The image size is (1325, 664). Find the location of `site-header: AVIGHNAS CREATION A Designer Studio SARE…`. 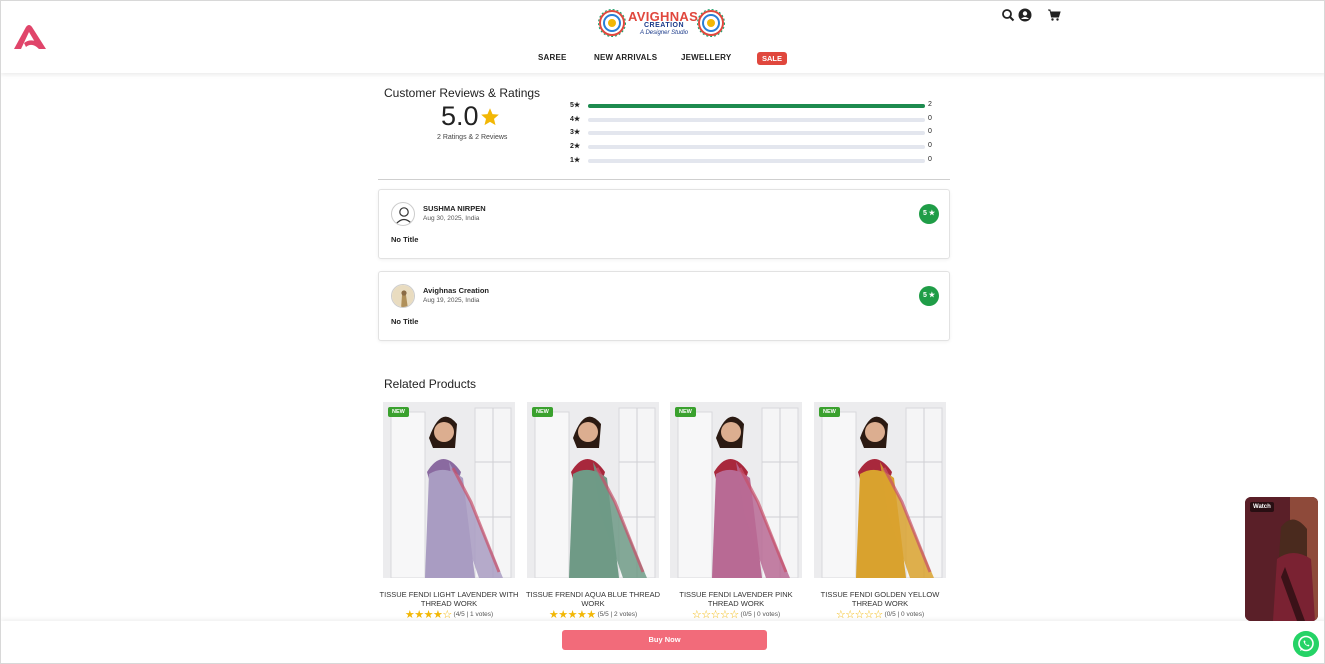

site-header: AVIGHNAS CREATION A Designer Studio SARE… is located at coordinates (662, 37).